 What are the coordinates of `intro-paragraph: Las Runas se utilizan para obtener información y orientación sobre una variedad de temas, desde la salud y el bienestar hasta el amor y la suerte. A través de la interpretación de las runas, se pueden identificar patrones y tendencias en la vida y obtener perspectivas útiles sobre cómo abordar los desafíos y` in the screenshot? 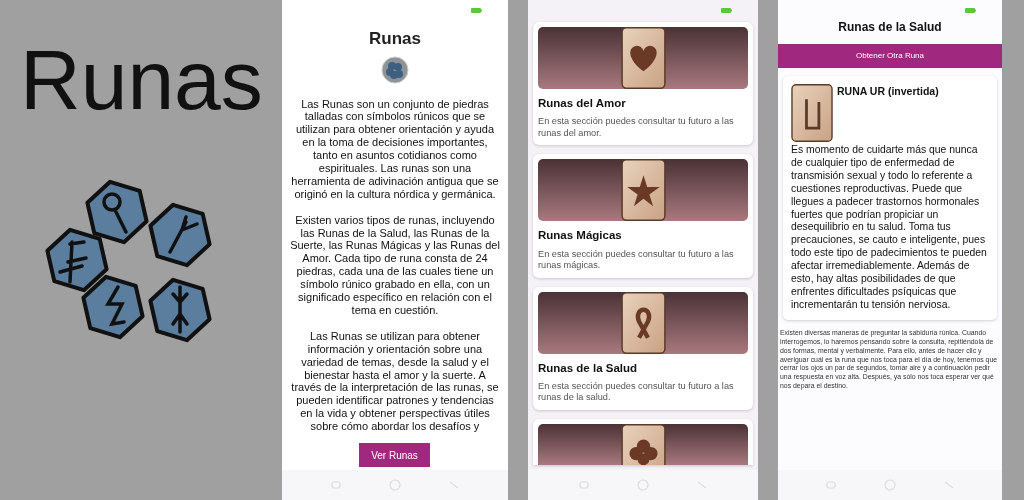 It's located at (395, 381).